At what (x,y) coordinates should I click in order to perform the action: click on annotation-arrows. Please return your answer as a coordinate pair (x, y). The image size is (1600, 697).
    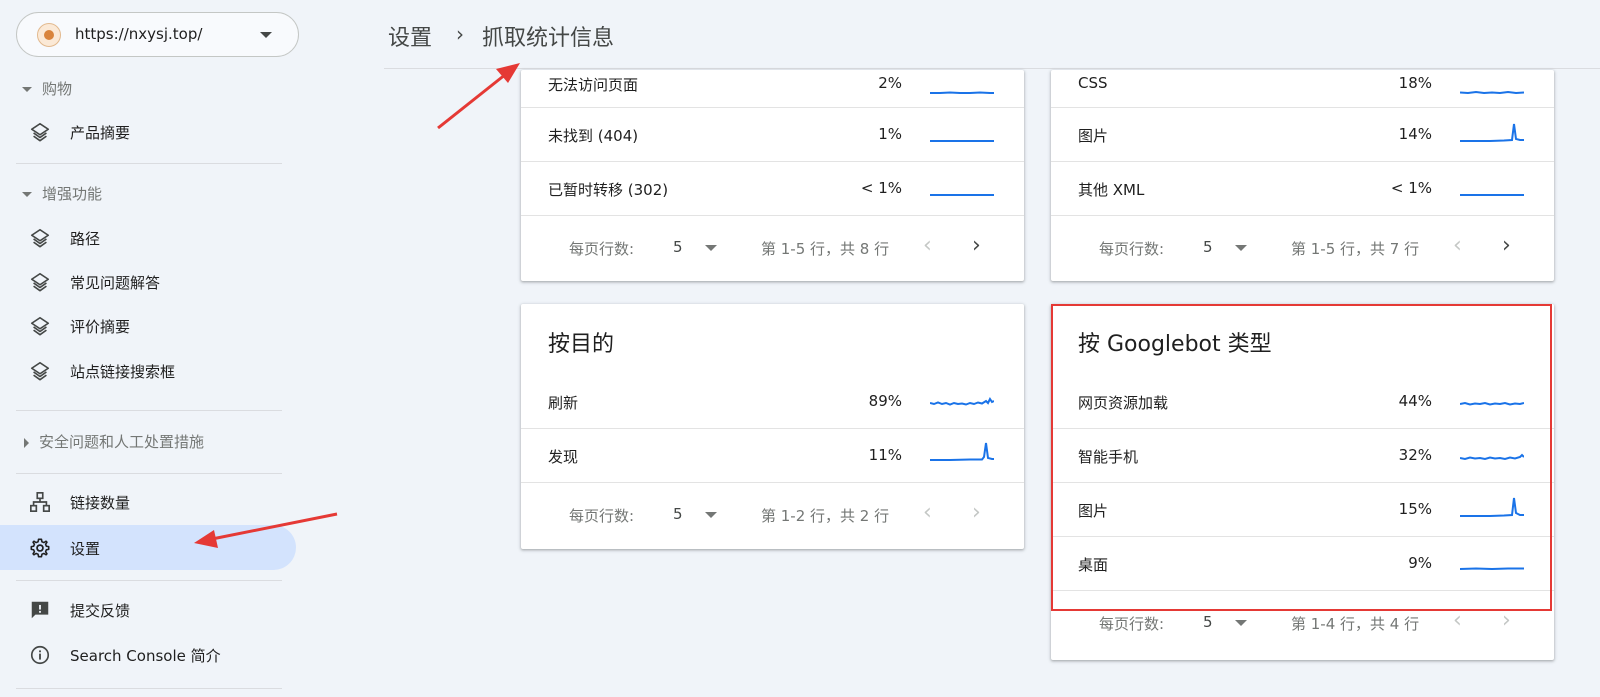
    Looking at the image, I should click on (357, 305).